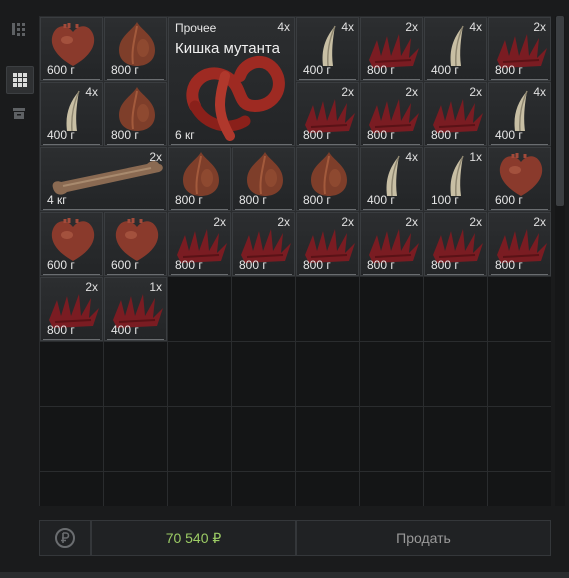  Describe the element at coordinates (423, 538) in the screenshot. I see `sell-button: Продать` at that location.